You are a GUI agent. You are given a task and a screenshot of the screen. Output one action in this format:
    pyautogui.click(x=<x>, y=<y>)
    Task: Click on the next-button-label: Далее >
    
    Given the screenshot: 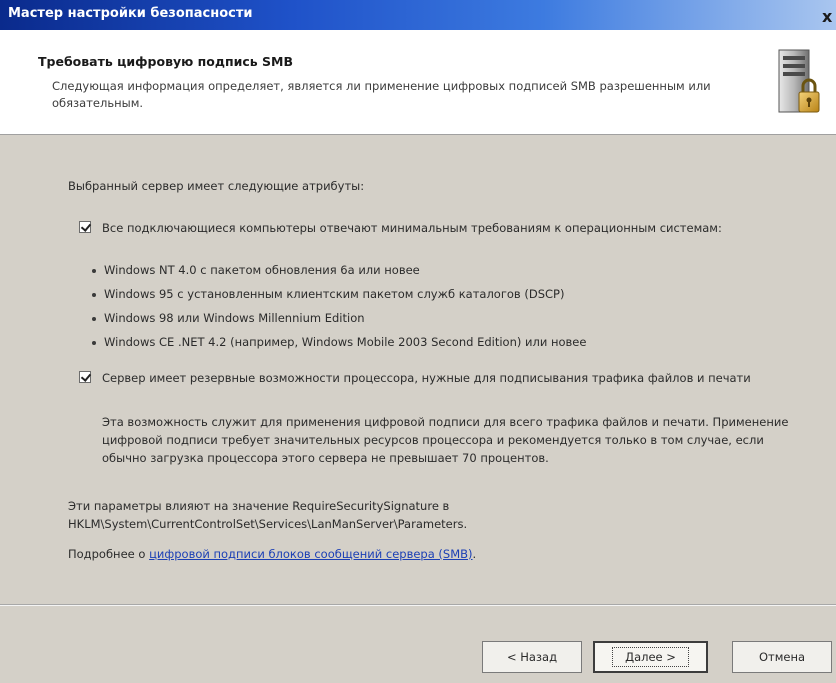 What is the action you would take?
    pyautogui.click(x=650, y=657)
    